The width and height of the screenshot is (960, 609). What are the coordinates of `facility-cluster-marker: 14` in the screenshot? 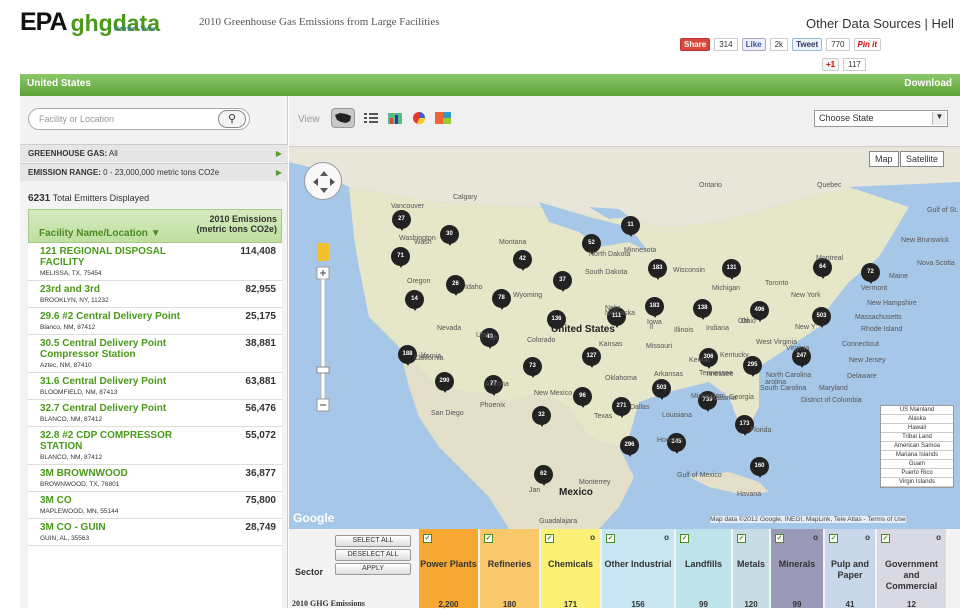 It's located at (414, 300).